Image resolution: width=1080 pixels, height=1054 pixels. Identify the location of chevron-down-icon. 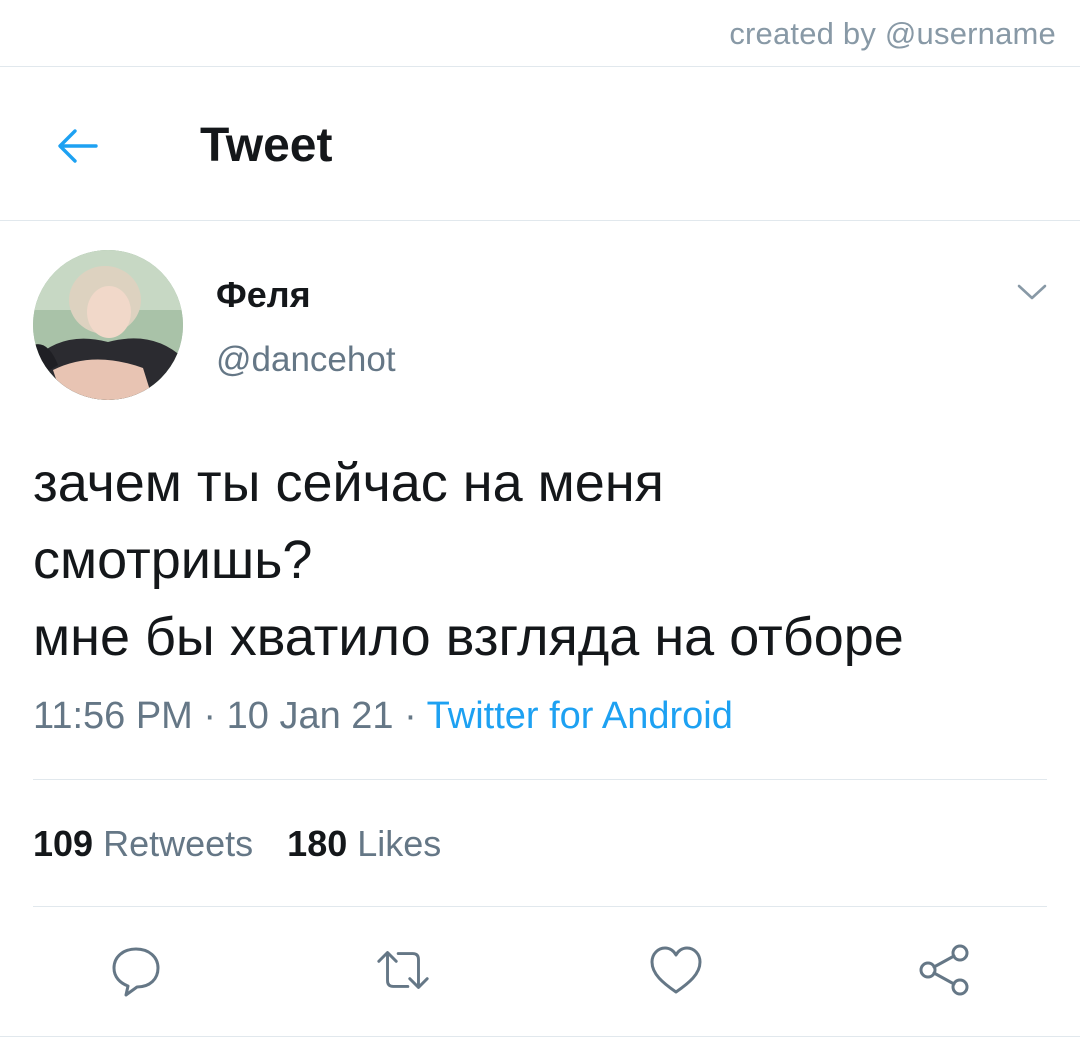
(1032, 292).